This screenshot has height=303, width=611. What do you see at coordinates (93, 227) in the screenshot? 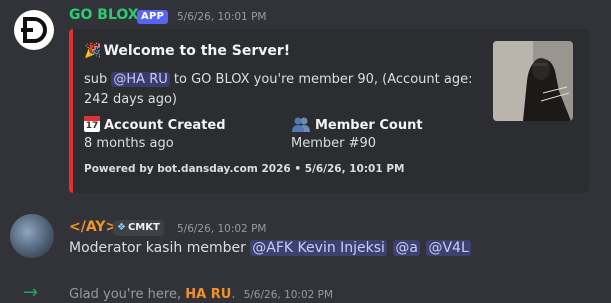
I see `message-author-name: </AY>` at bounding box center [93, 227].